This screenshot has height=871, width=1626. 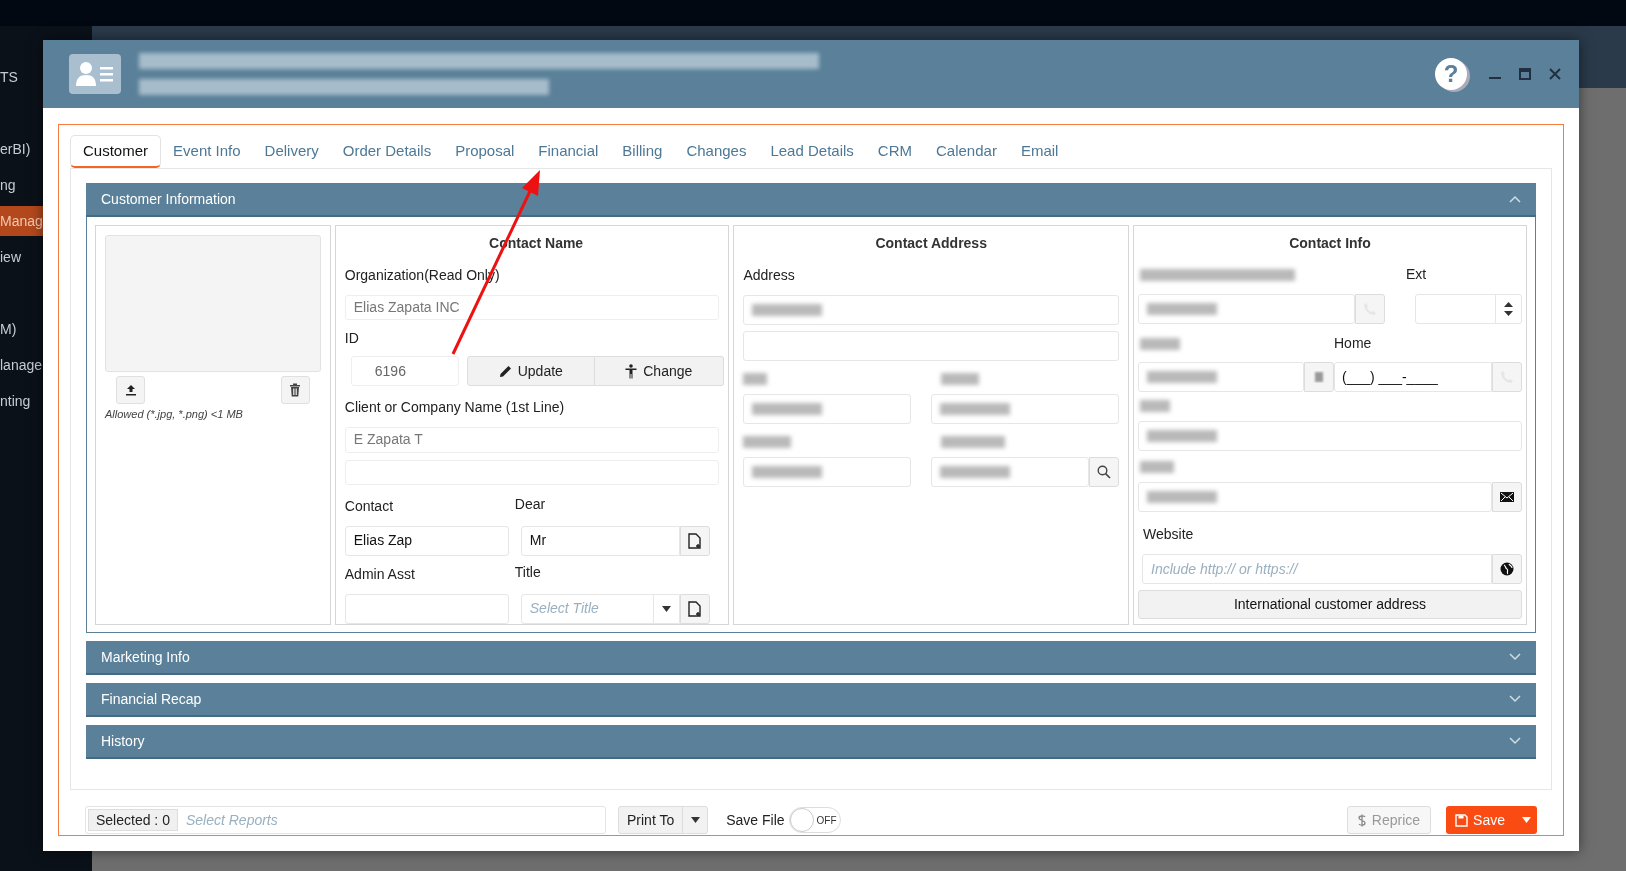 I want to click on person-icon, so click(x=631, y=371).